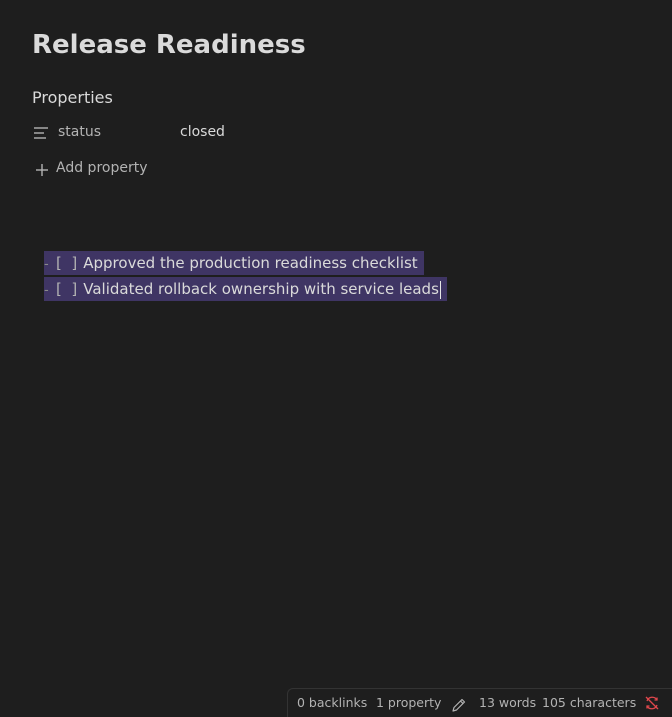  Describe the element at coordinates (169, 45) in the screenshot. I see `note-title: Release Readiness` at that location.